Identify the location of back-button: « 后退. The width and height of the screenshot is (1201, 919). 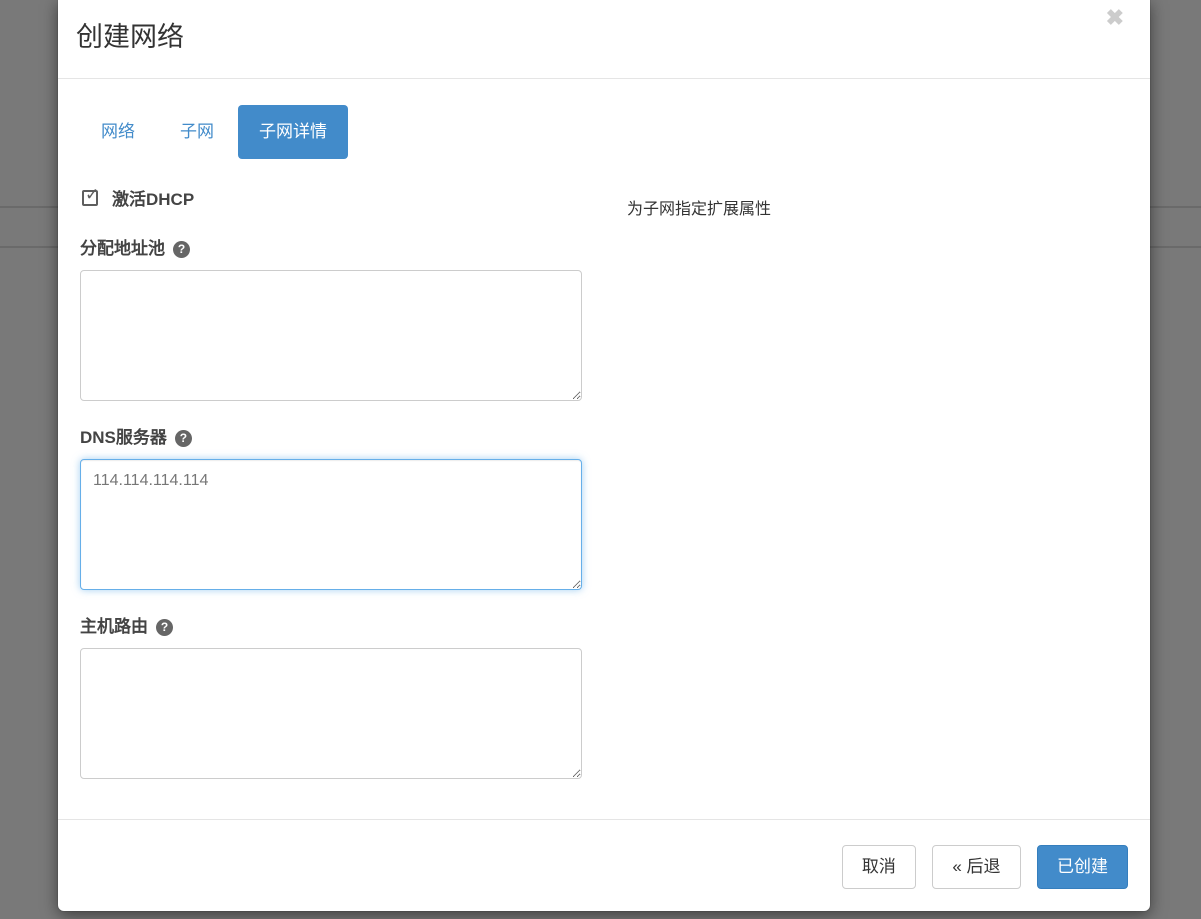
(976, 867).